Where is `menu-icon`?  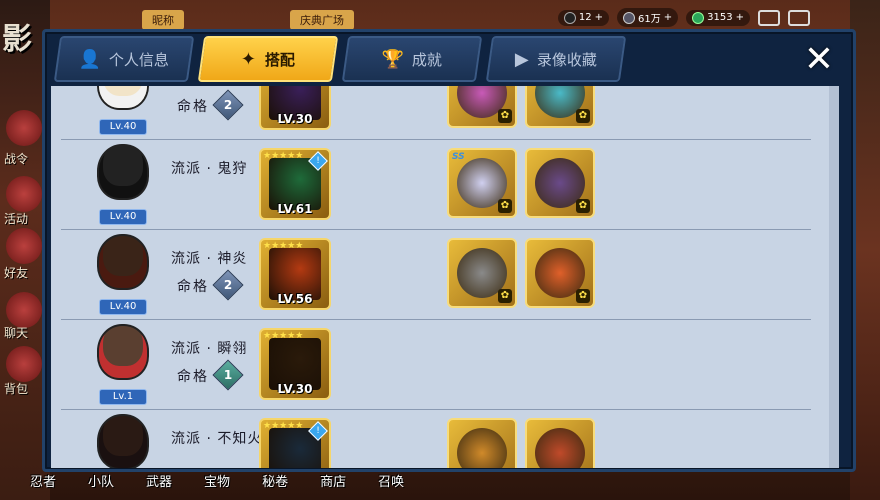
menu-icon is located at coordinates (799, 17).